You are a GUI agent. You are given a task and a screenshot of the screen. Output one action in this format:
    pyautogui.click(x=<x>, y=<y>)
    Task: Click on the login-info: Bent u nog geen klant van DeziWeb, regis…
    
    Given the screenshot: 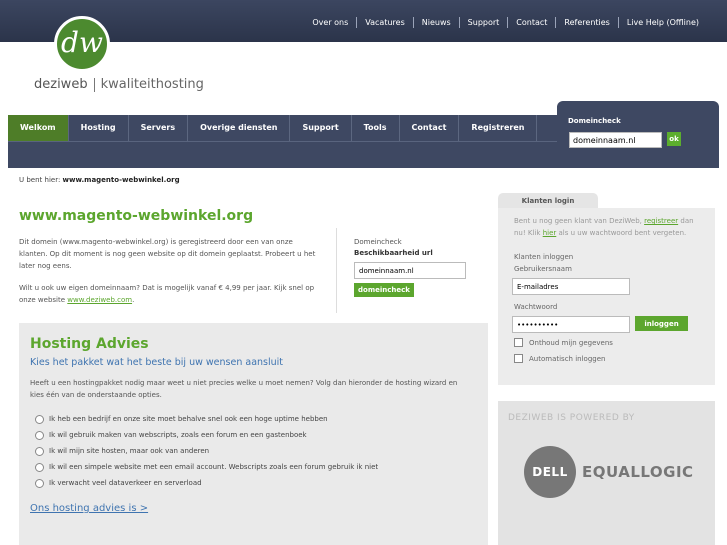 What is the action you would take?
    pyautogui.click(x=609, y=227)
    